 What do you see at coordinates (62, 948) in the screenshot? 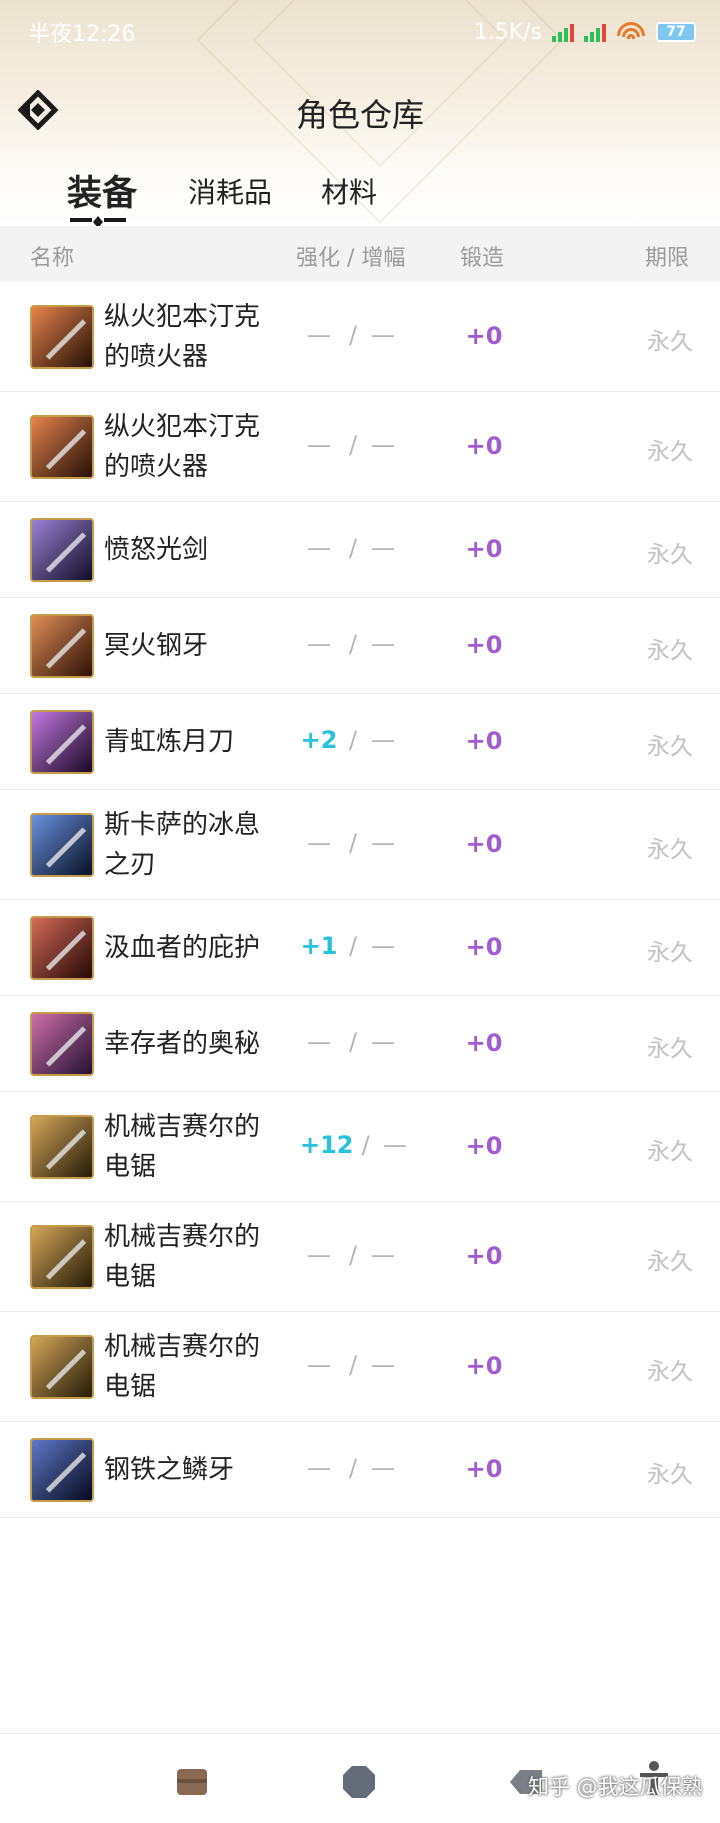
I see `blood-shield-icon` at bounding box center [62, 948].